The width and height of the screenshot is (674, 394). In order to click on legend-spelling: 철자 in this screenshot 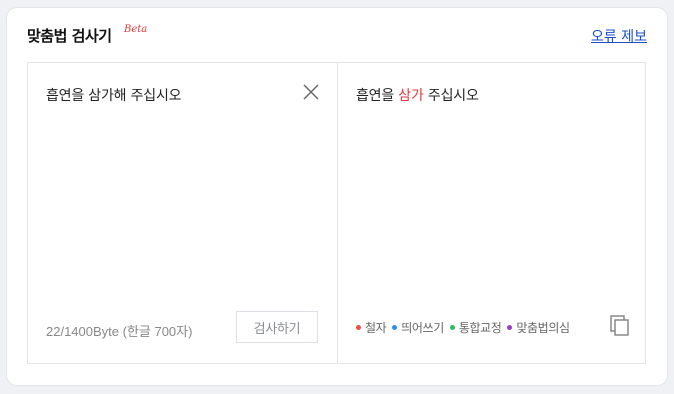, I will do `click(371, 327)`.